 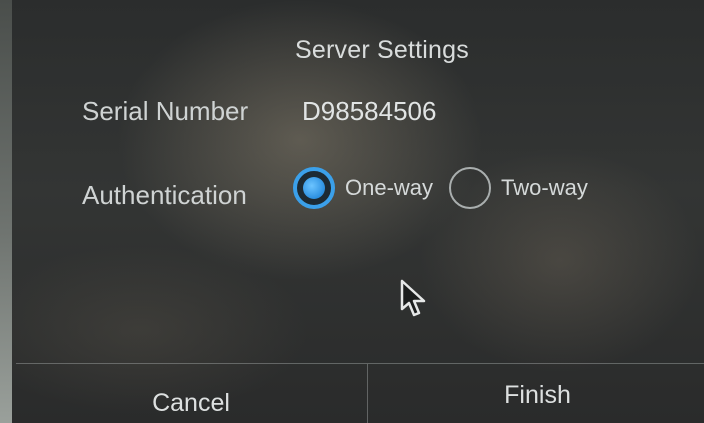 What do you see at coordinates (6, 211) in the screenshot?
I see `background-edge` at bounding box center [6, 211].